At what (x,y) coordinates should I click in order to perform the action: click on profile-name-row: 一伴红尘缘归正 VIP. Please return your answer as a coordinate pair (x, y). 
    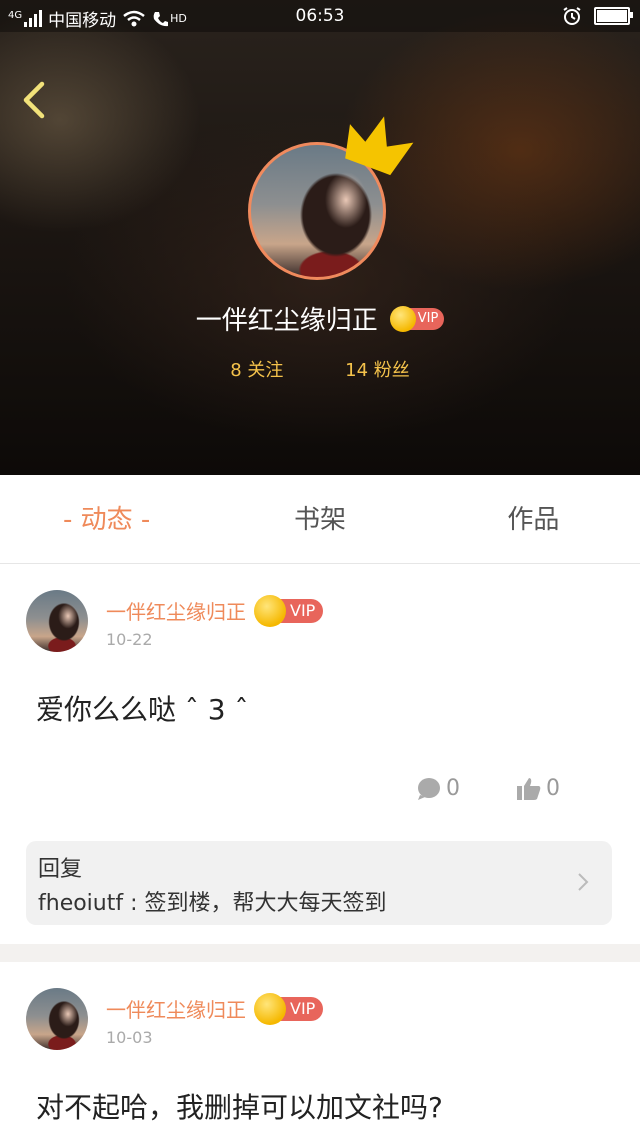
    Looking at the image, I should click on (320, 318).